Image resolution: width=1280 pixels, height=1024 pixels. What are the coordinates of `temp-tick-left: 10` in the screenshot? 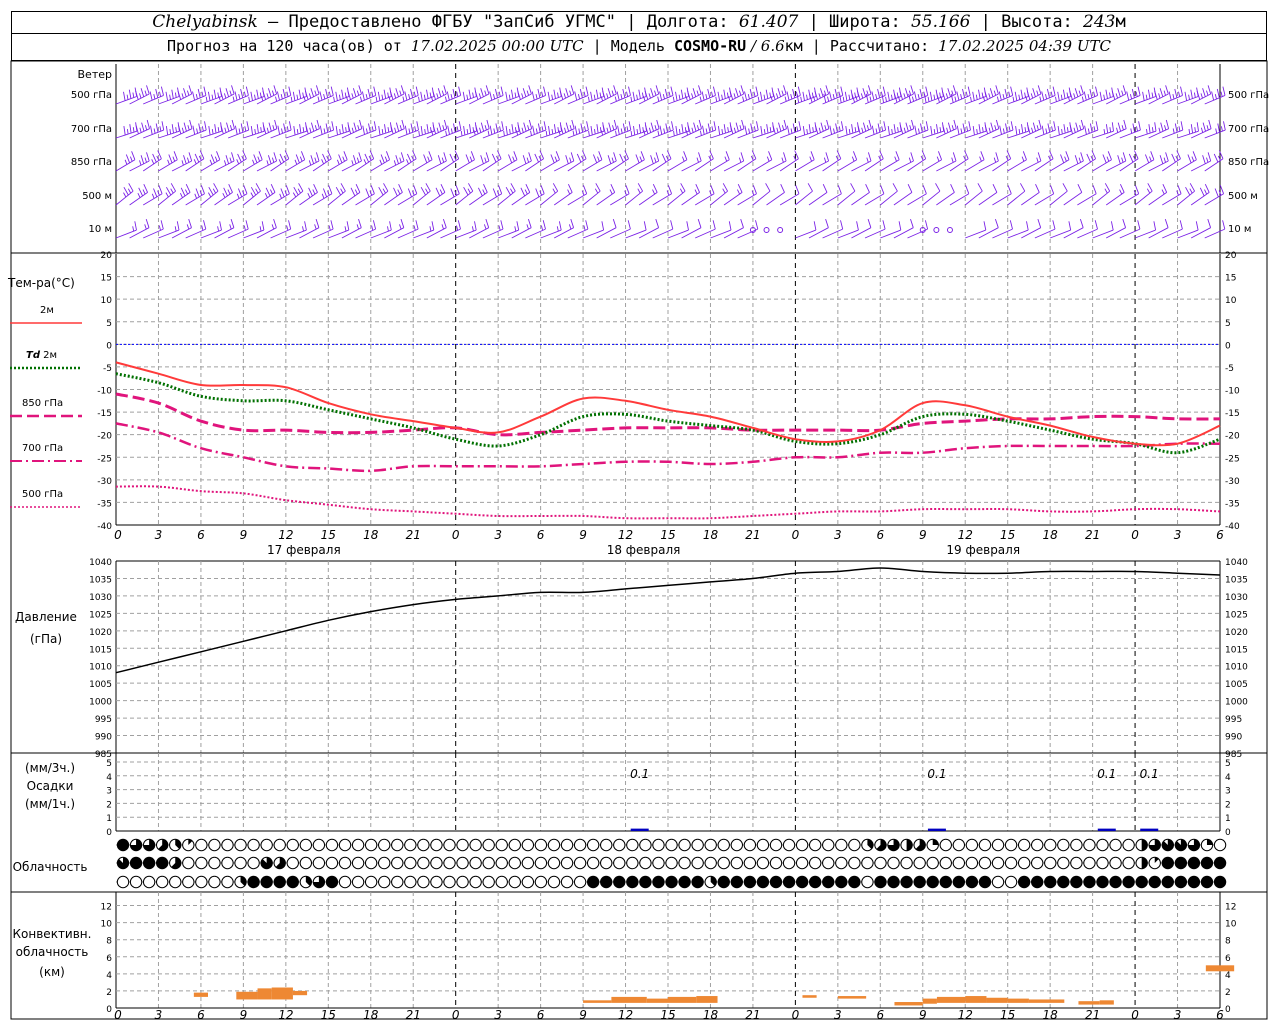 It's located at (107, 301).